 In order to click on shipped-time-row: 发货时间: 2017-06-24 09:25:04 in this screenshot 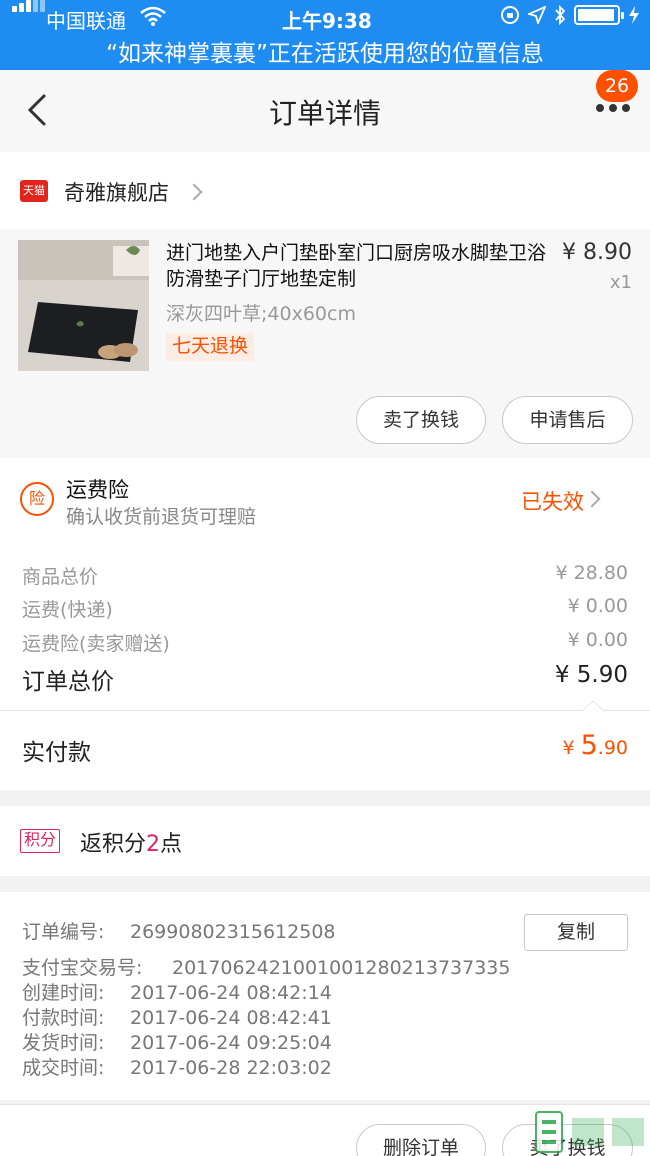, I will do `click(177, 1043)`.